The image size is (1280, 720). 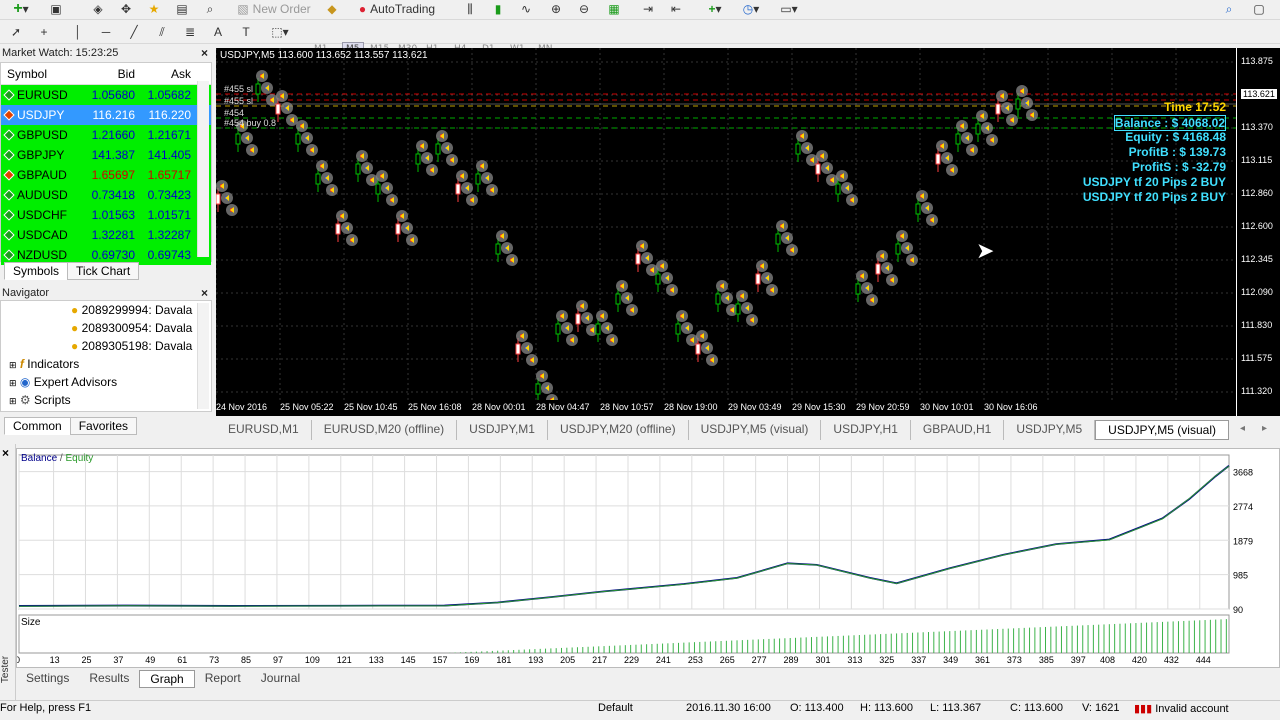 I want to click on auto-trading-button: ● AutoTrading, so click(x=397, y=9).